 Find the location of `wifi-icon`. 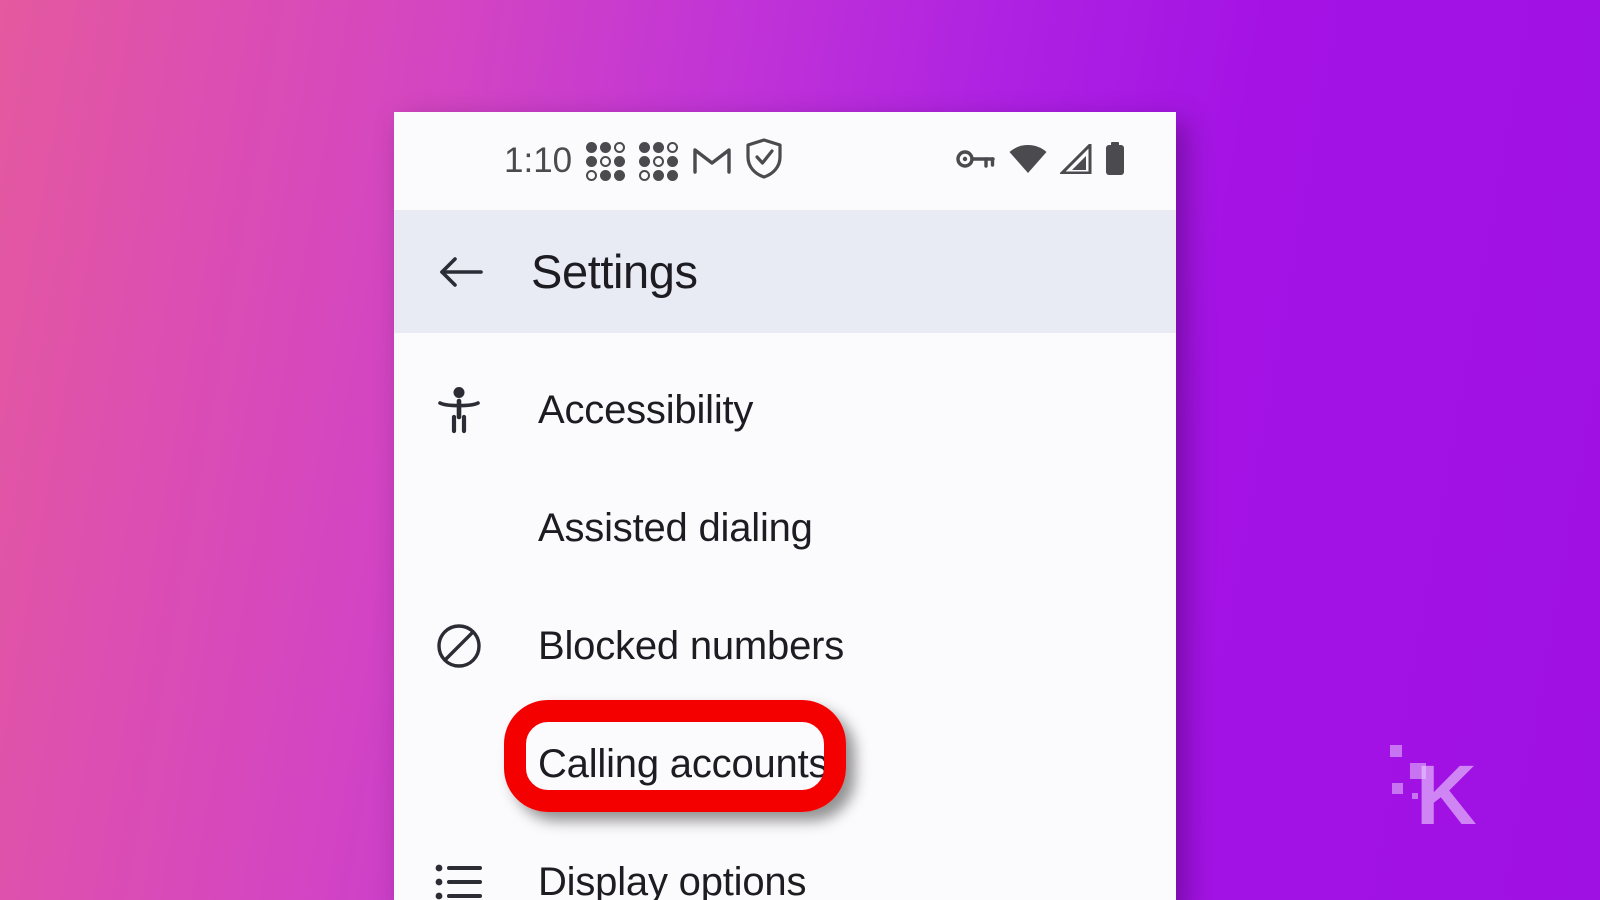

wifi-icon is located at coordinates (1028, 161).